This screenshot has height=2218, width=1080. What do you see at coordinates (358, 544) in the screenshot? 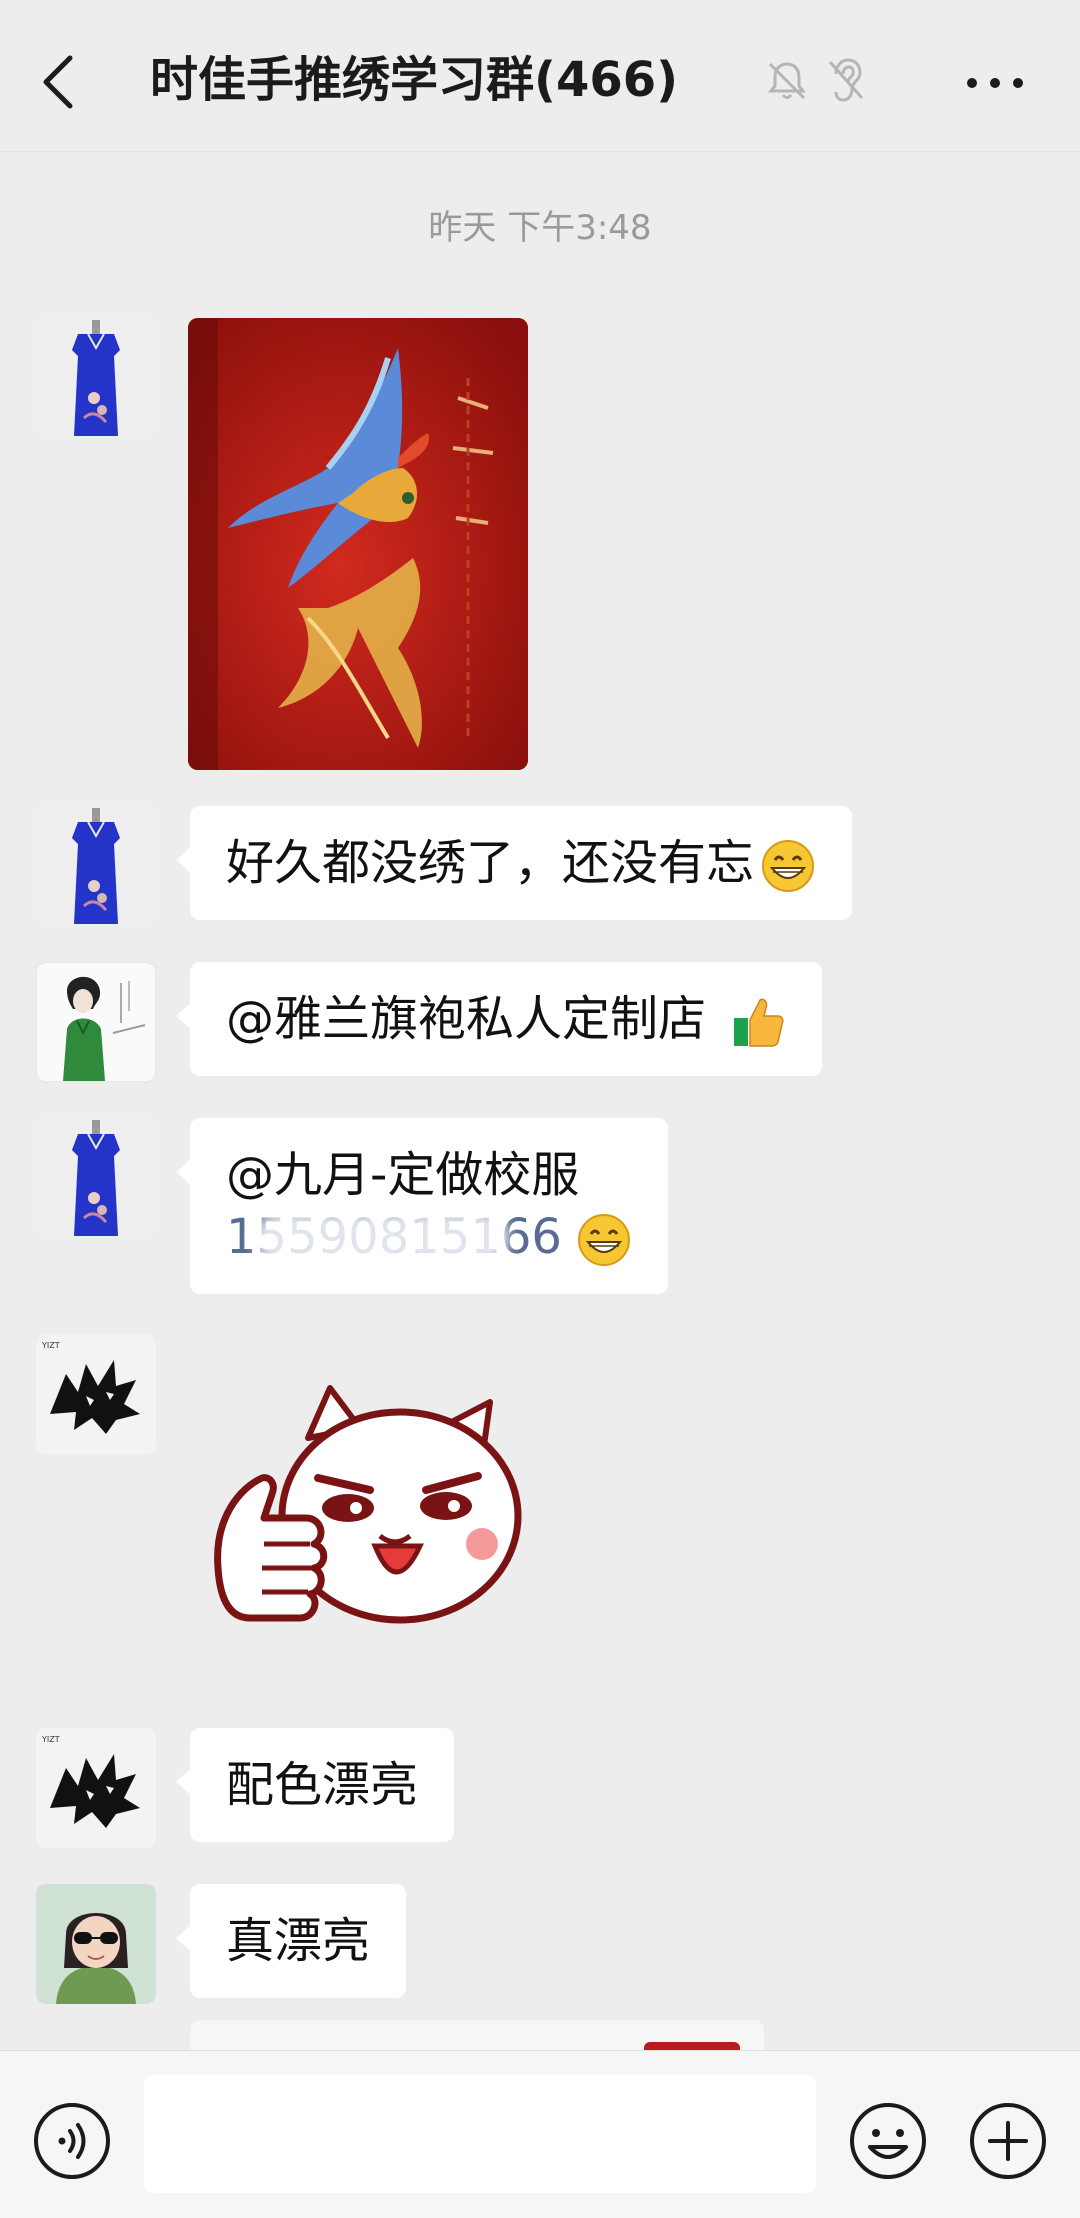
I see `embroidery-photo` at bounding box center [358, 544].